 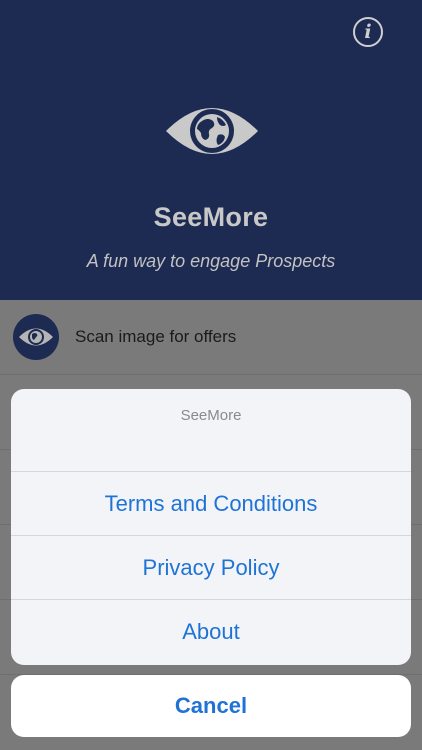 What do you see at coordinates (211, 632) in the screenshot?
I see `about-button: About` at bounding box center [211, 632].